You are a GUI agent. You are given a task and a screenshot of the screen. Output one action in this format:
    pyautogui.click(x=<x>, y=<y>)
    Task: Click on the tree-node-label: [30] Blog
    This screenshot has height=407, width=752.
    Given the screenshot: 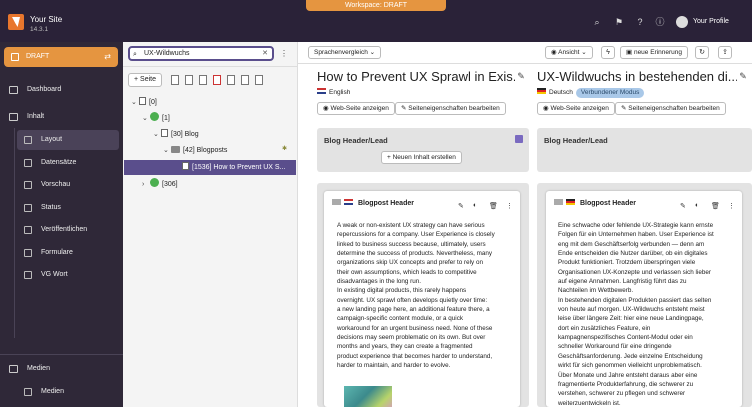 What is the action you would take?
    pyautogui.click(x=185, y=134)
    